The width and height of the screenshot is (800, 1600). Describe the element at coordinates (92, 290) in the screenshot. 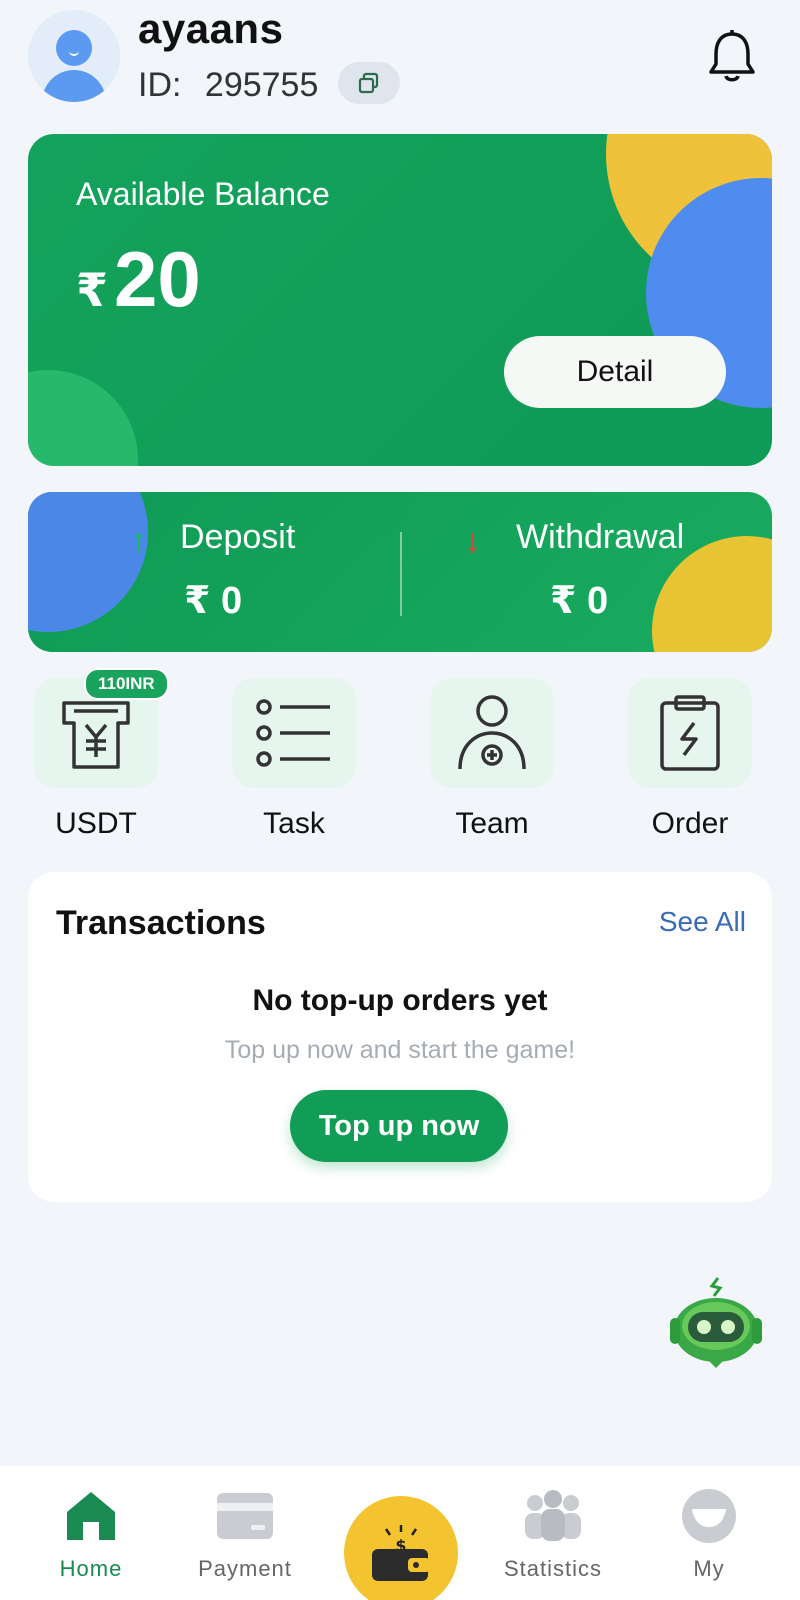

I see `currency-symbol: ₹` at that location.